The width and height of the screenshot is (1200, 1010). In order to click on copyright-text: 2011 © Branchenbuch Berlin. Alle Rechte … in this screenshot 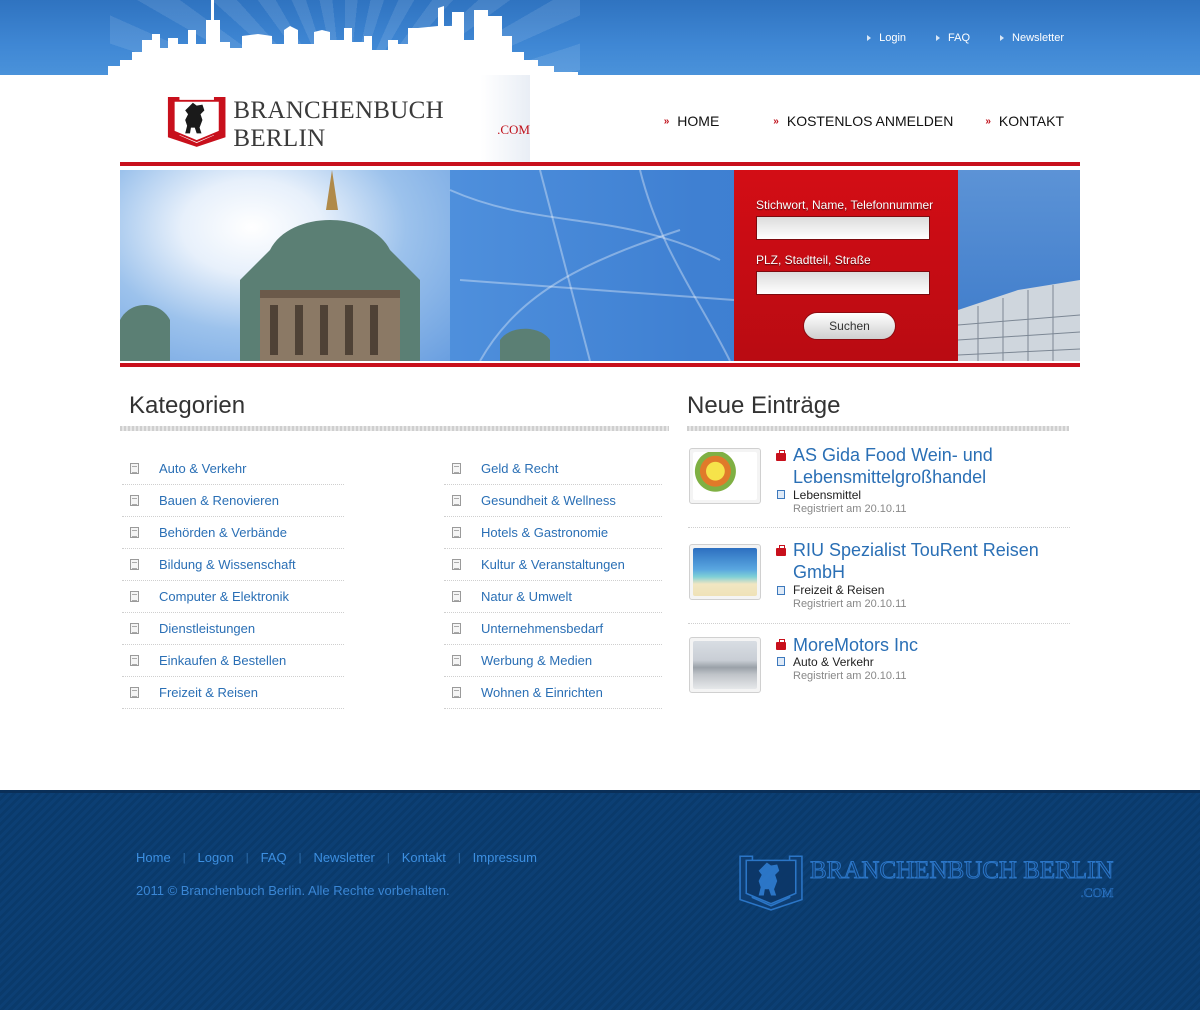, I will do `click(293, 890)`.